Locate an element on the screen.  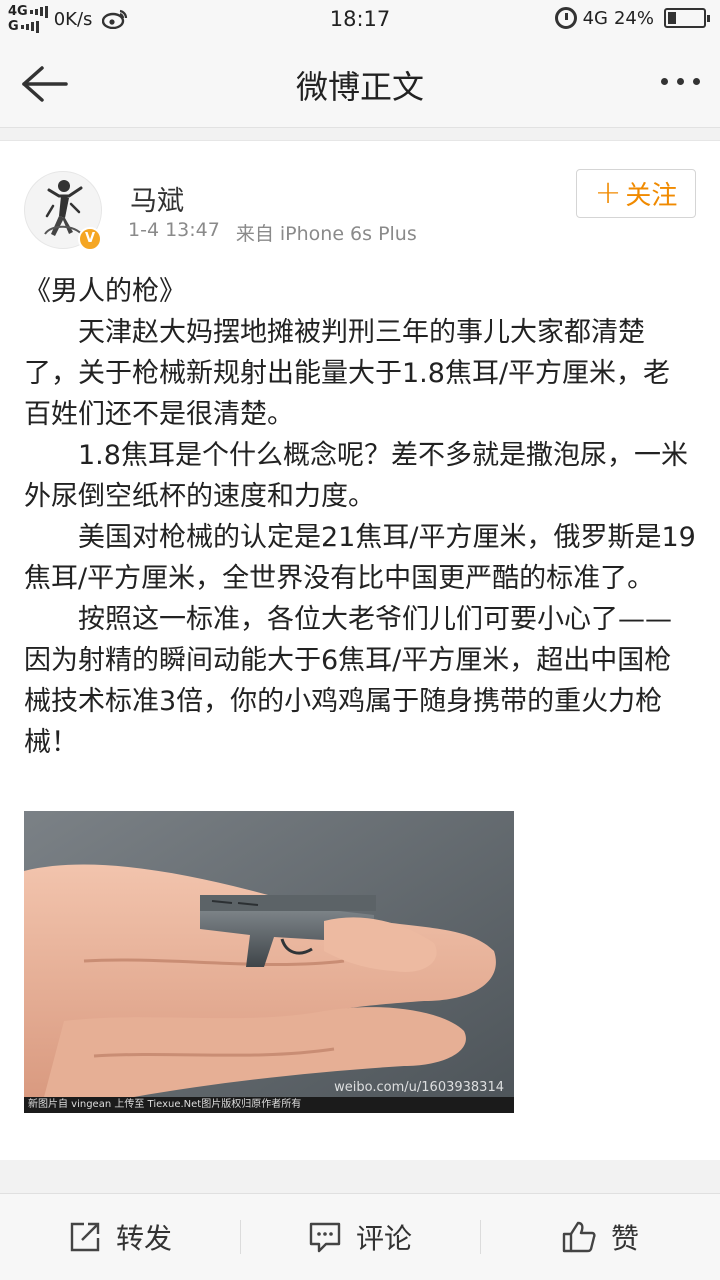
battery-percent: 24% is located at coordinates (633, 18).